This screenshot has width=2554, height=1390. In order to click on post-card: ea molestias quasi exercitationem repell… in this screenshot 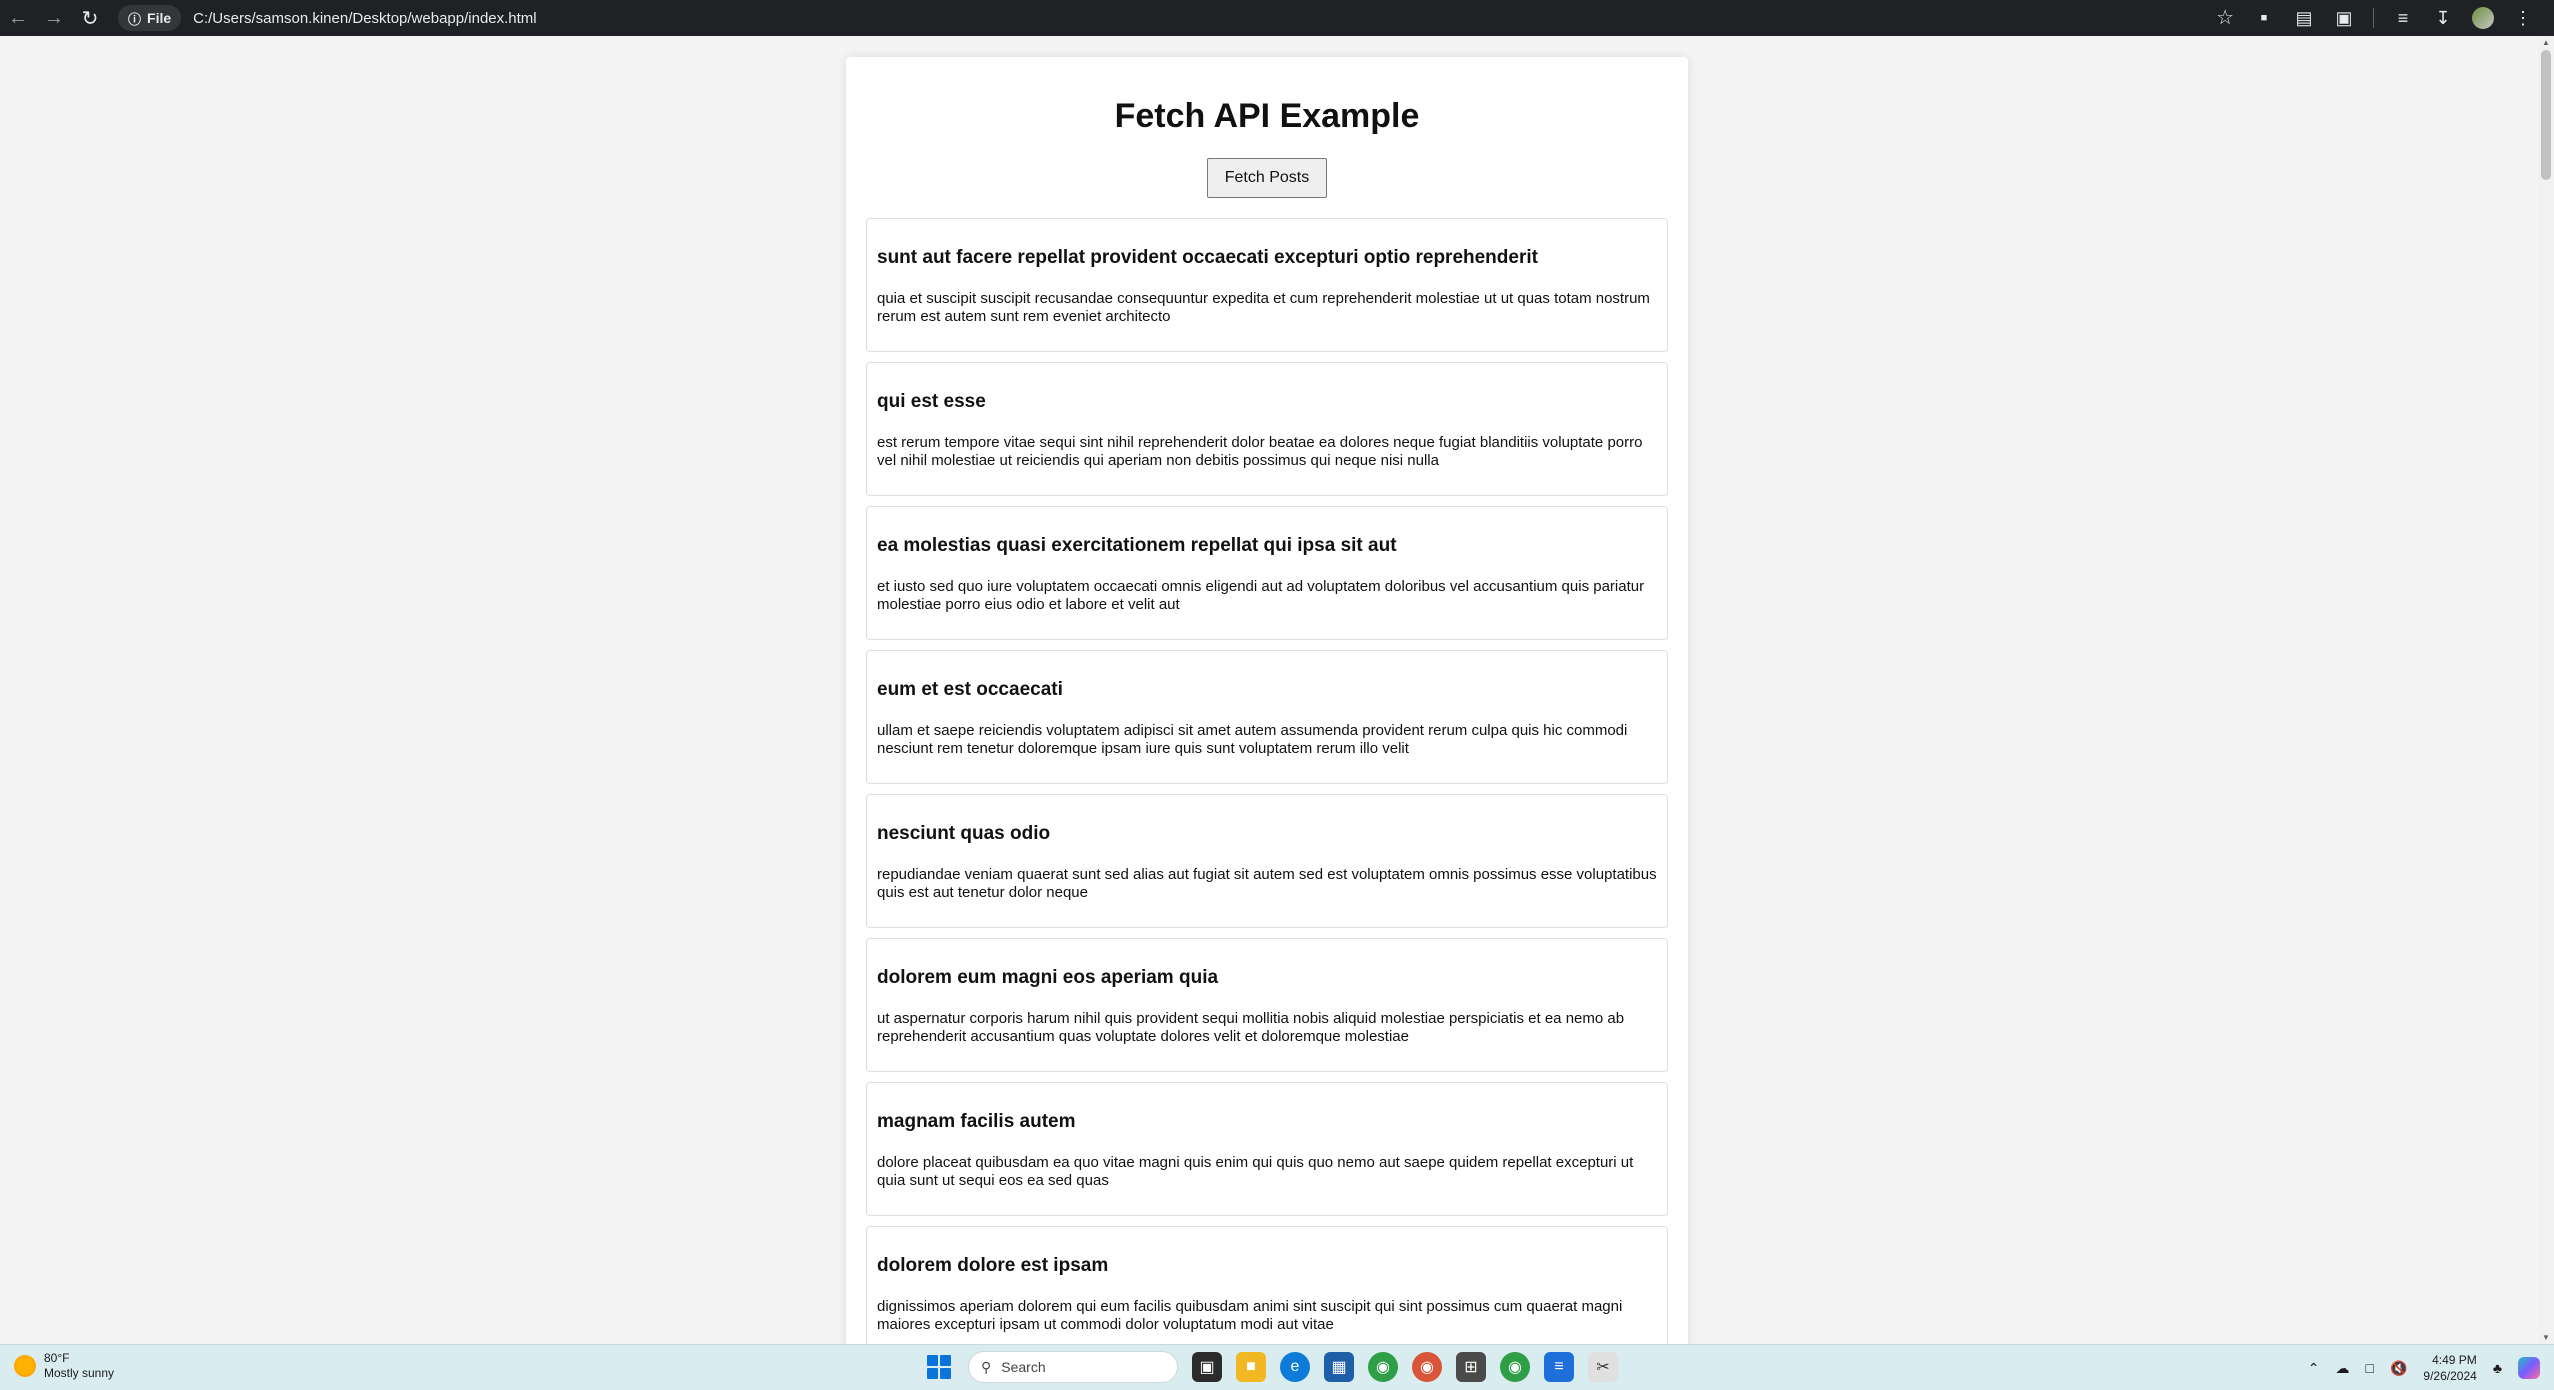, I will do `click(1267, 573)`.